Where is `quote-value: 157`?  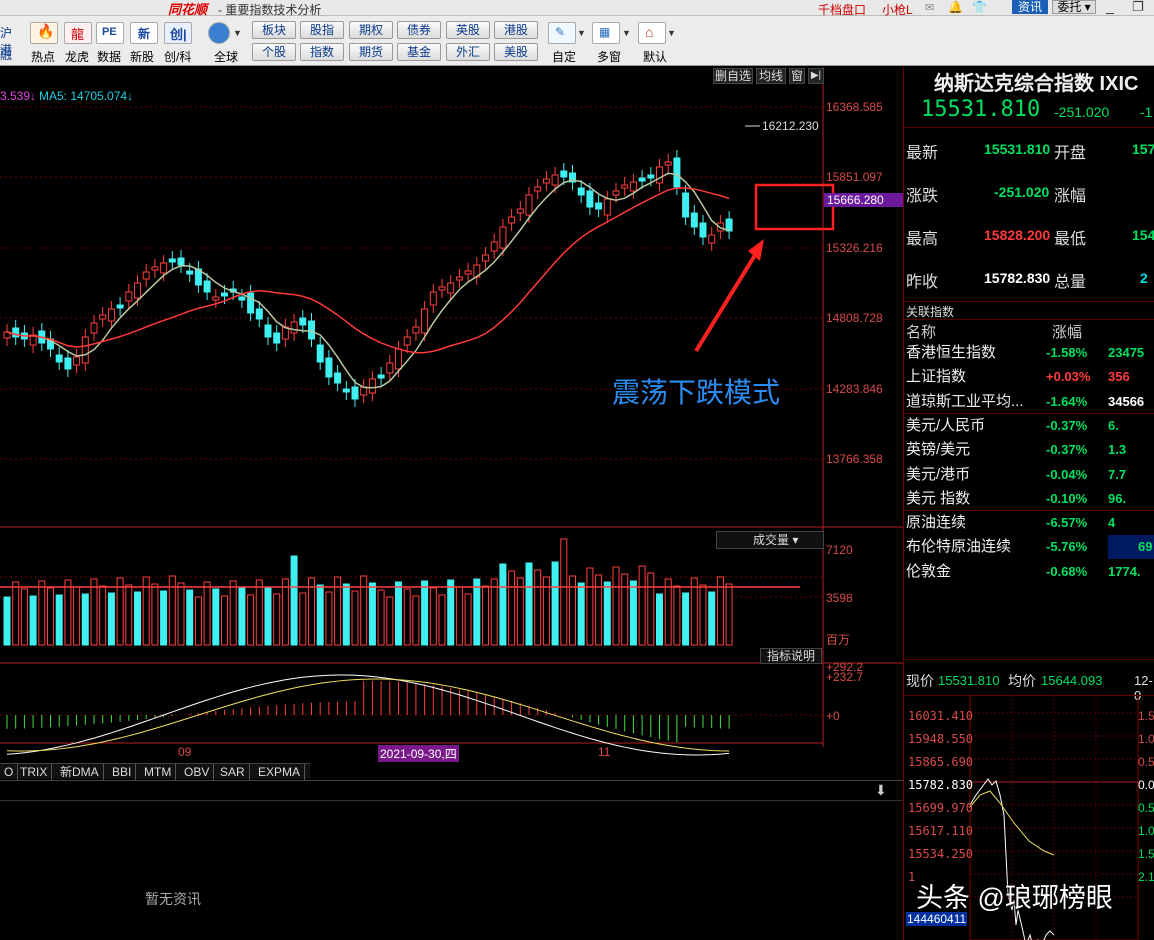
quote-value: 157 is located at coordinates (1143, 149).